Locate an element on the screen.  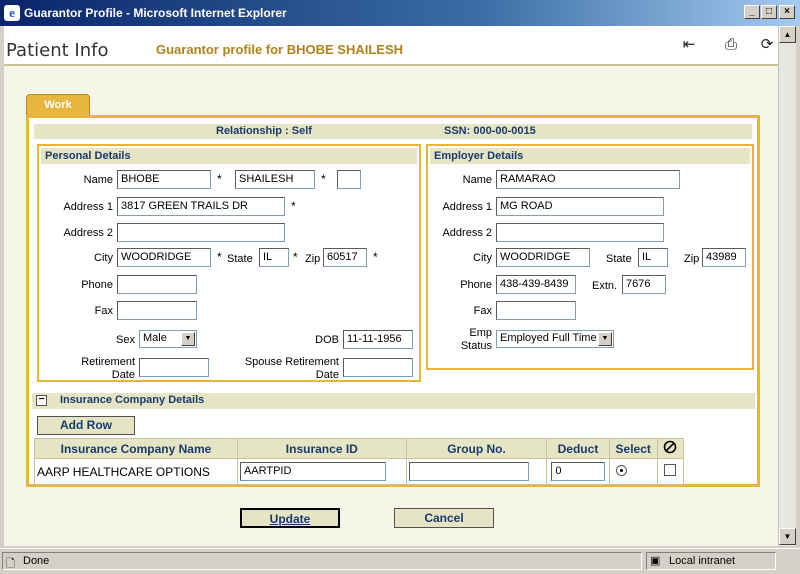
employer-name-input: RAMARAO is located at coordinates (588, 179).